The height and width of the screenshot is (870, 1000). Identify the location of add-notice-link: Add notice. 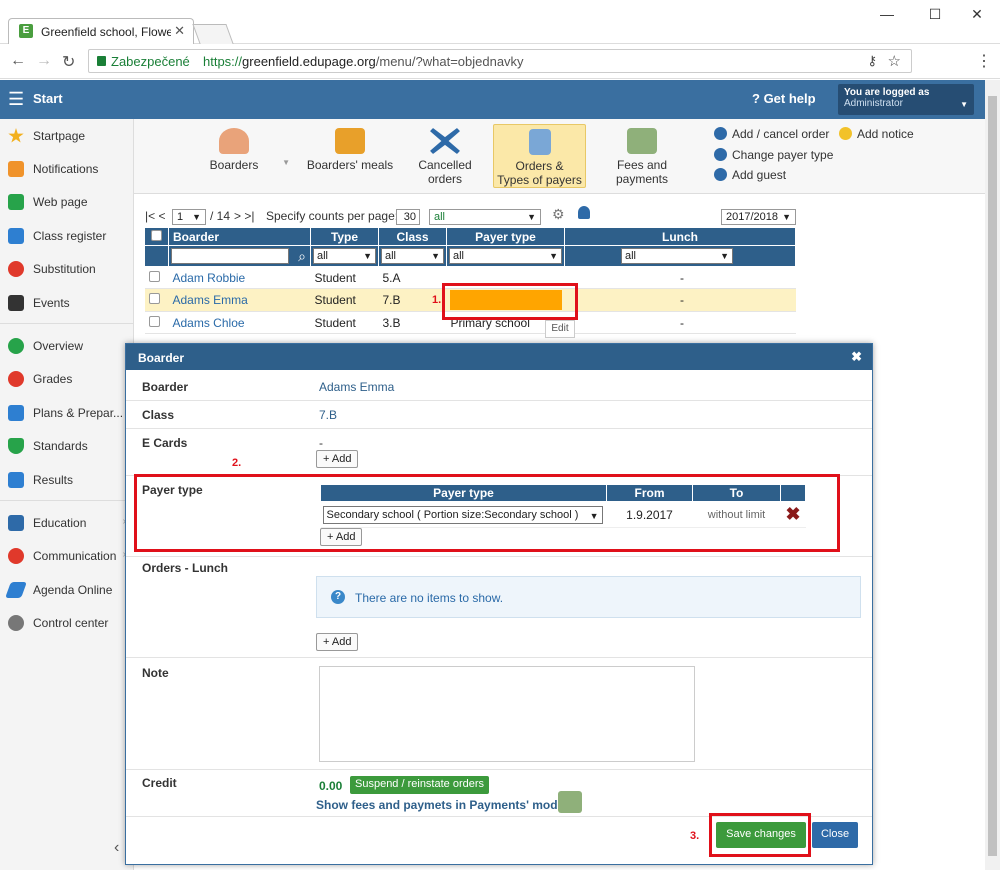
(876, 134).